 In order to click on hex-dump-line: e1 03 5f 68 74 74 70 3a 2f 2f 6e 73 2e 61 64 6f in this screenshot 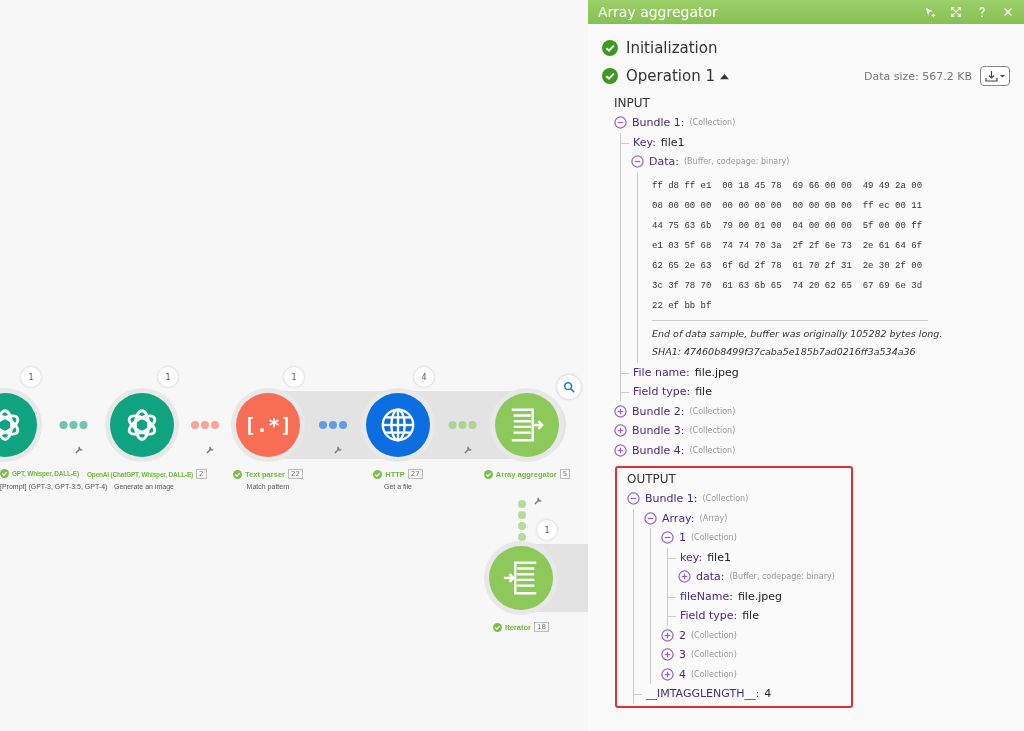, I will do `click(788, 246)`.